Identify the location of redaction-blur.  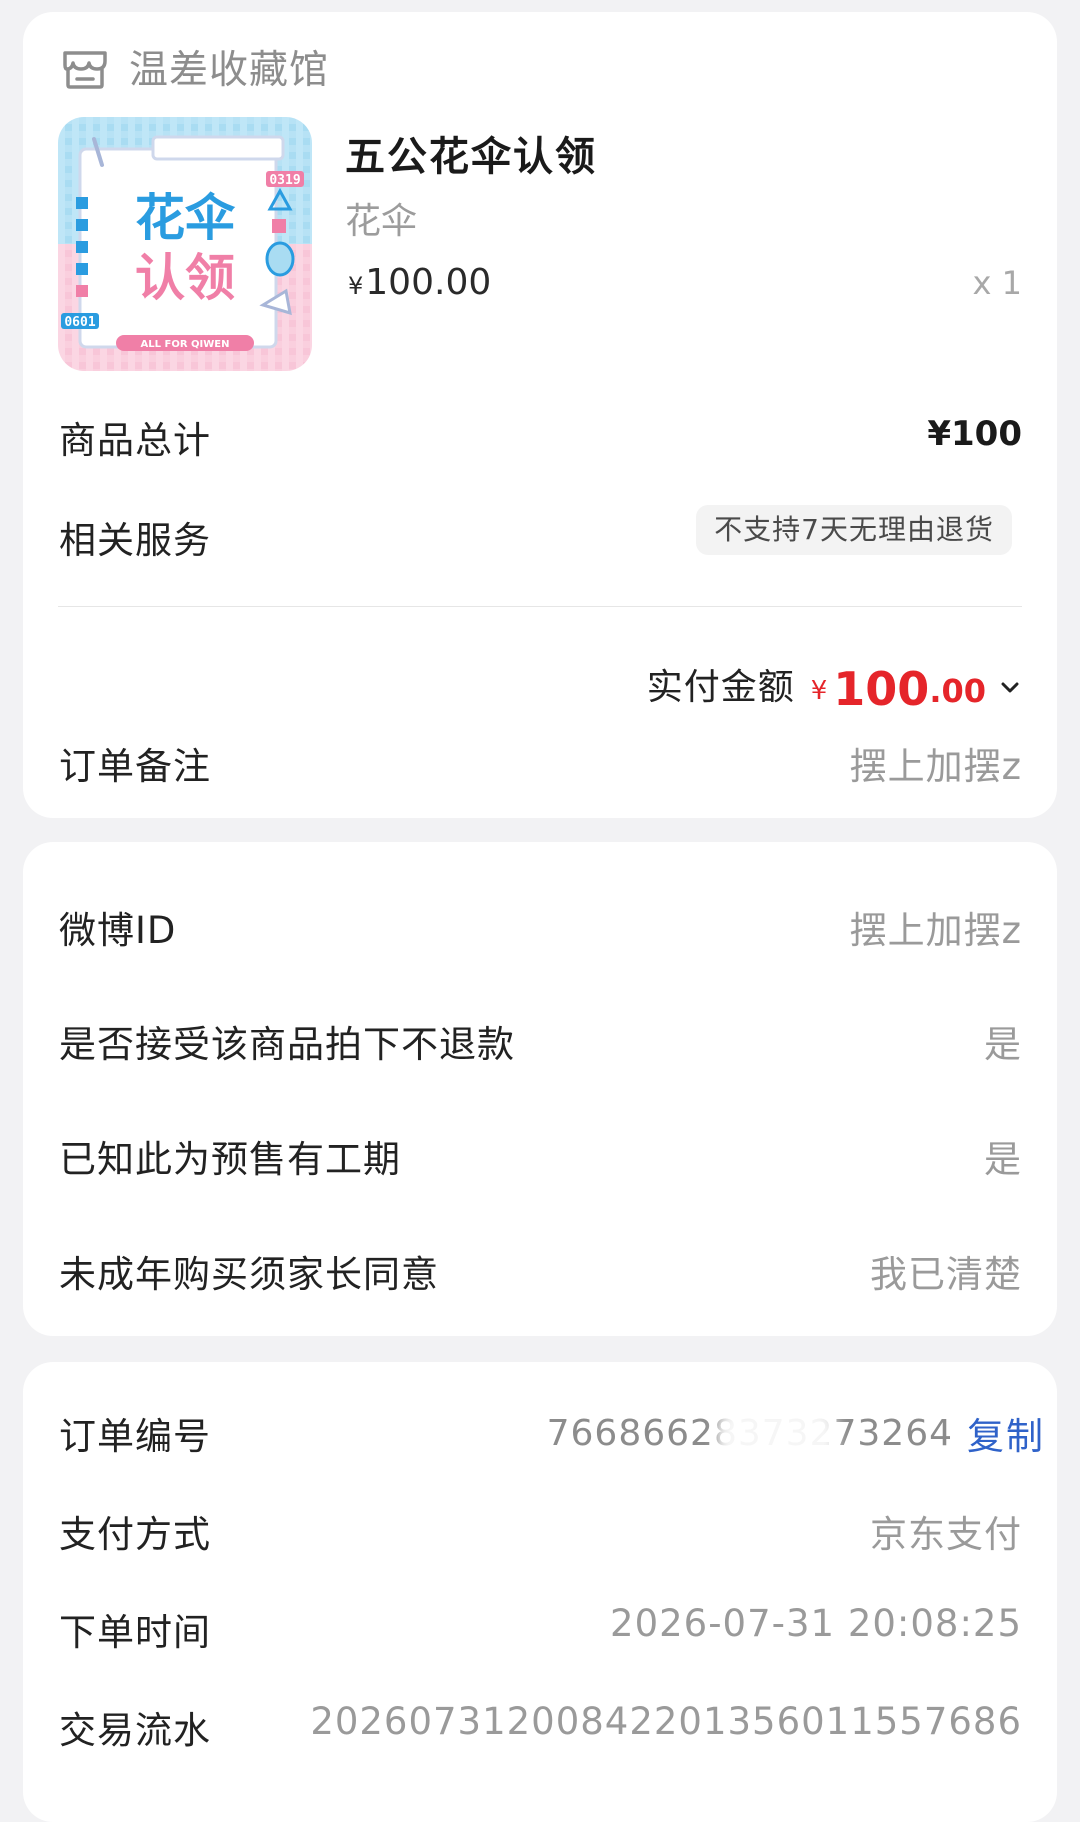
(776, 1436).